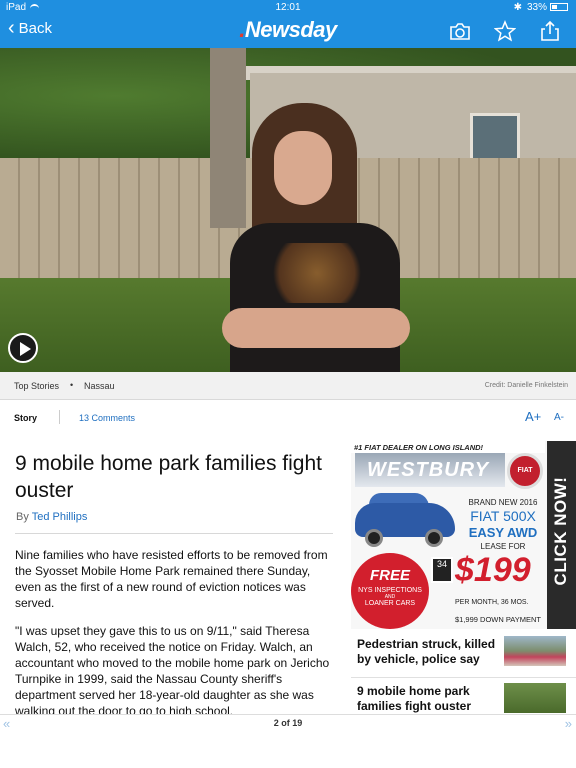 Image resolution: width=576 pixels, height=768 pixels. I want to click on battery-icon, so click(559, 7).